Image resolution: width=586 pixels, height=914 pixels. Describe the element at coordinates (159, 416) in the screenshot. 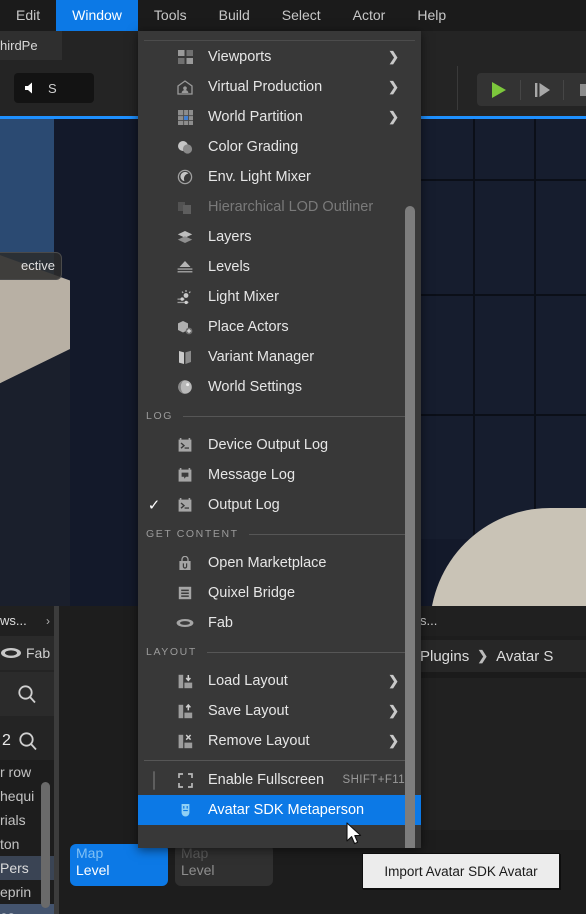

I see `menu-section-title: LOG` at that location.